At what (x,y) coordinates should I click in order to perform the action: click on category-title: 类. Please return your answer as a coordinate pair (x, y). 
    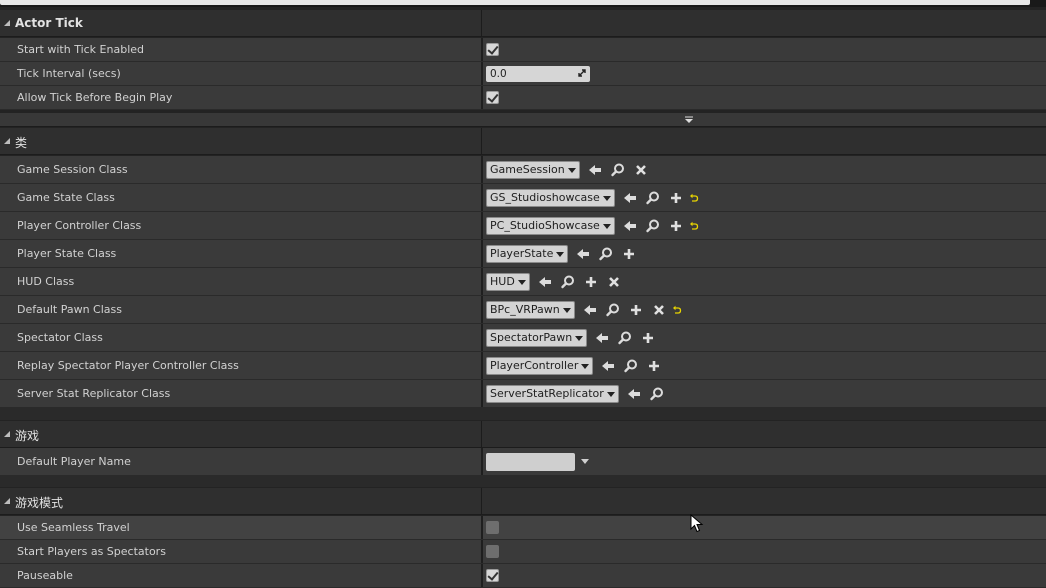
    Looking at the image, I should click on (21, 143).